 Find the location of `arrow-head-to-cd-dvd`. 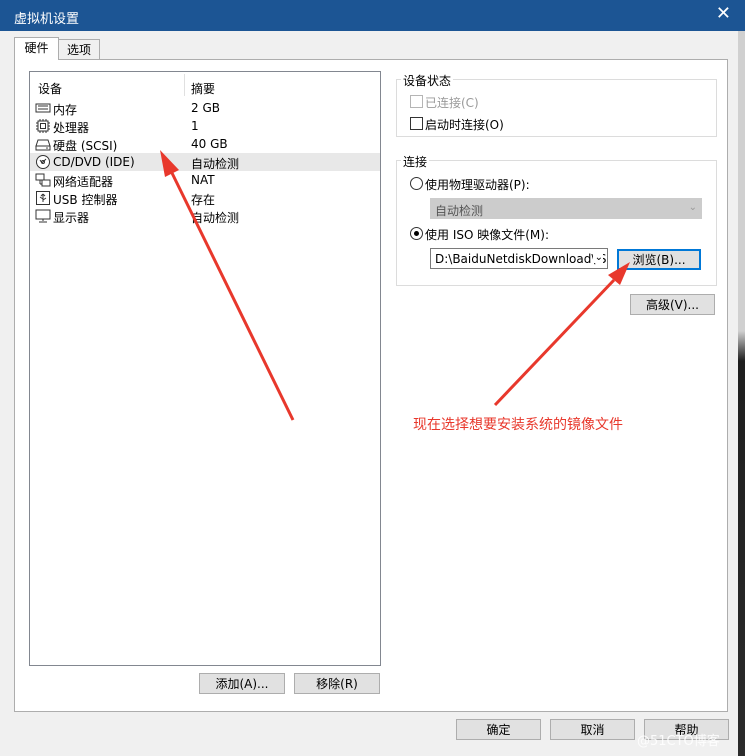

arrow-head-to-cd-dvd is located at coordinates (169, 163).